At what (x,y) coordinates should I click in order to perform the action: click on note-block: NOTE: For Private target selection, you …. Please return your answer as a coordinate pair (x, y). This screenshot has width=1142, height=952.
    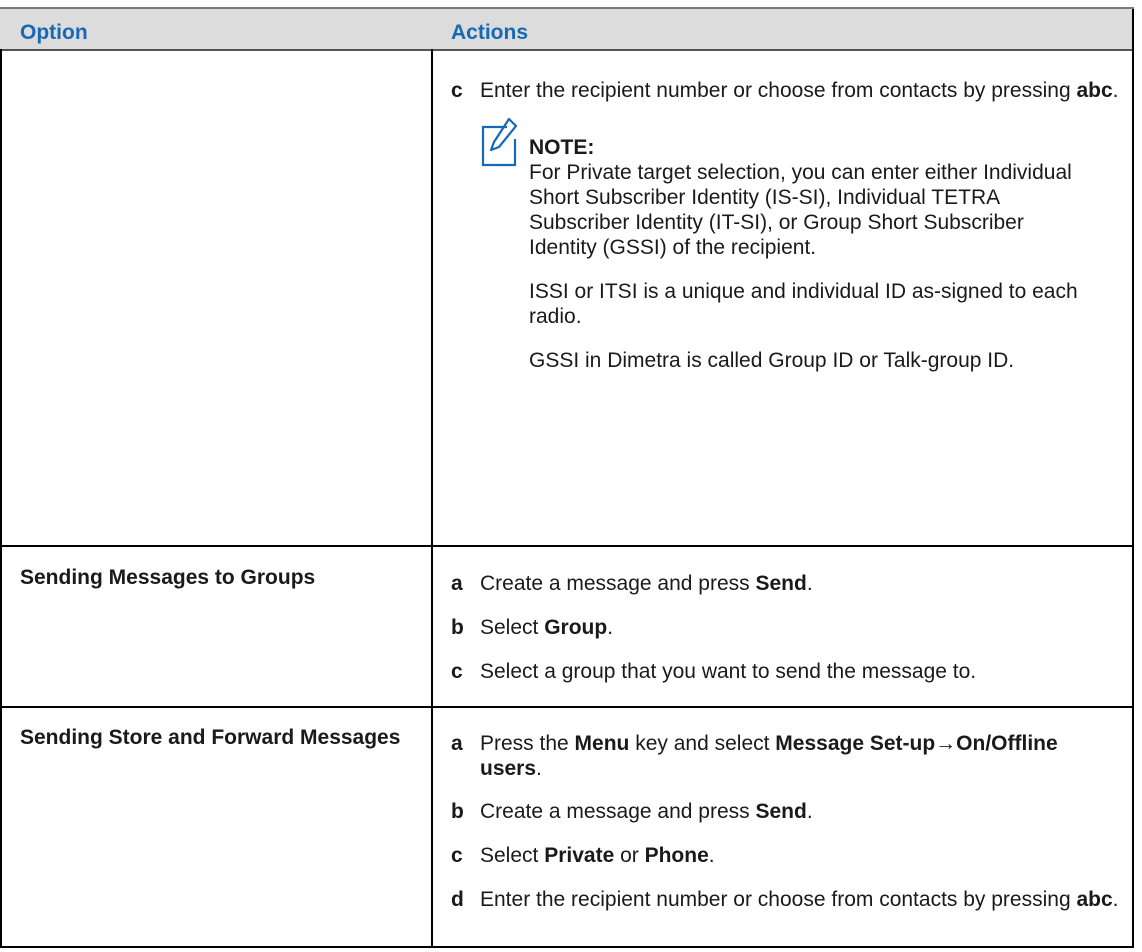
    Looking at the image, I should click on (809, 254).